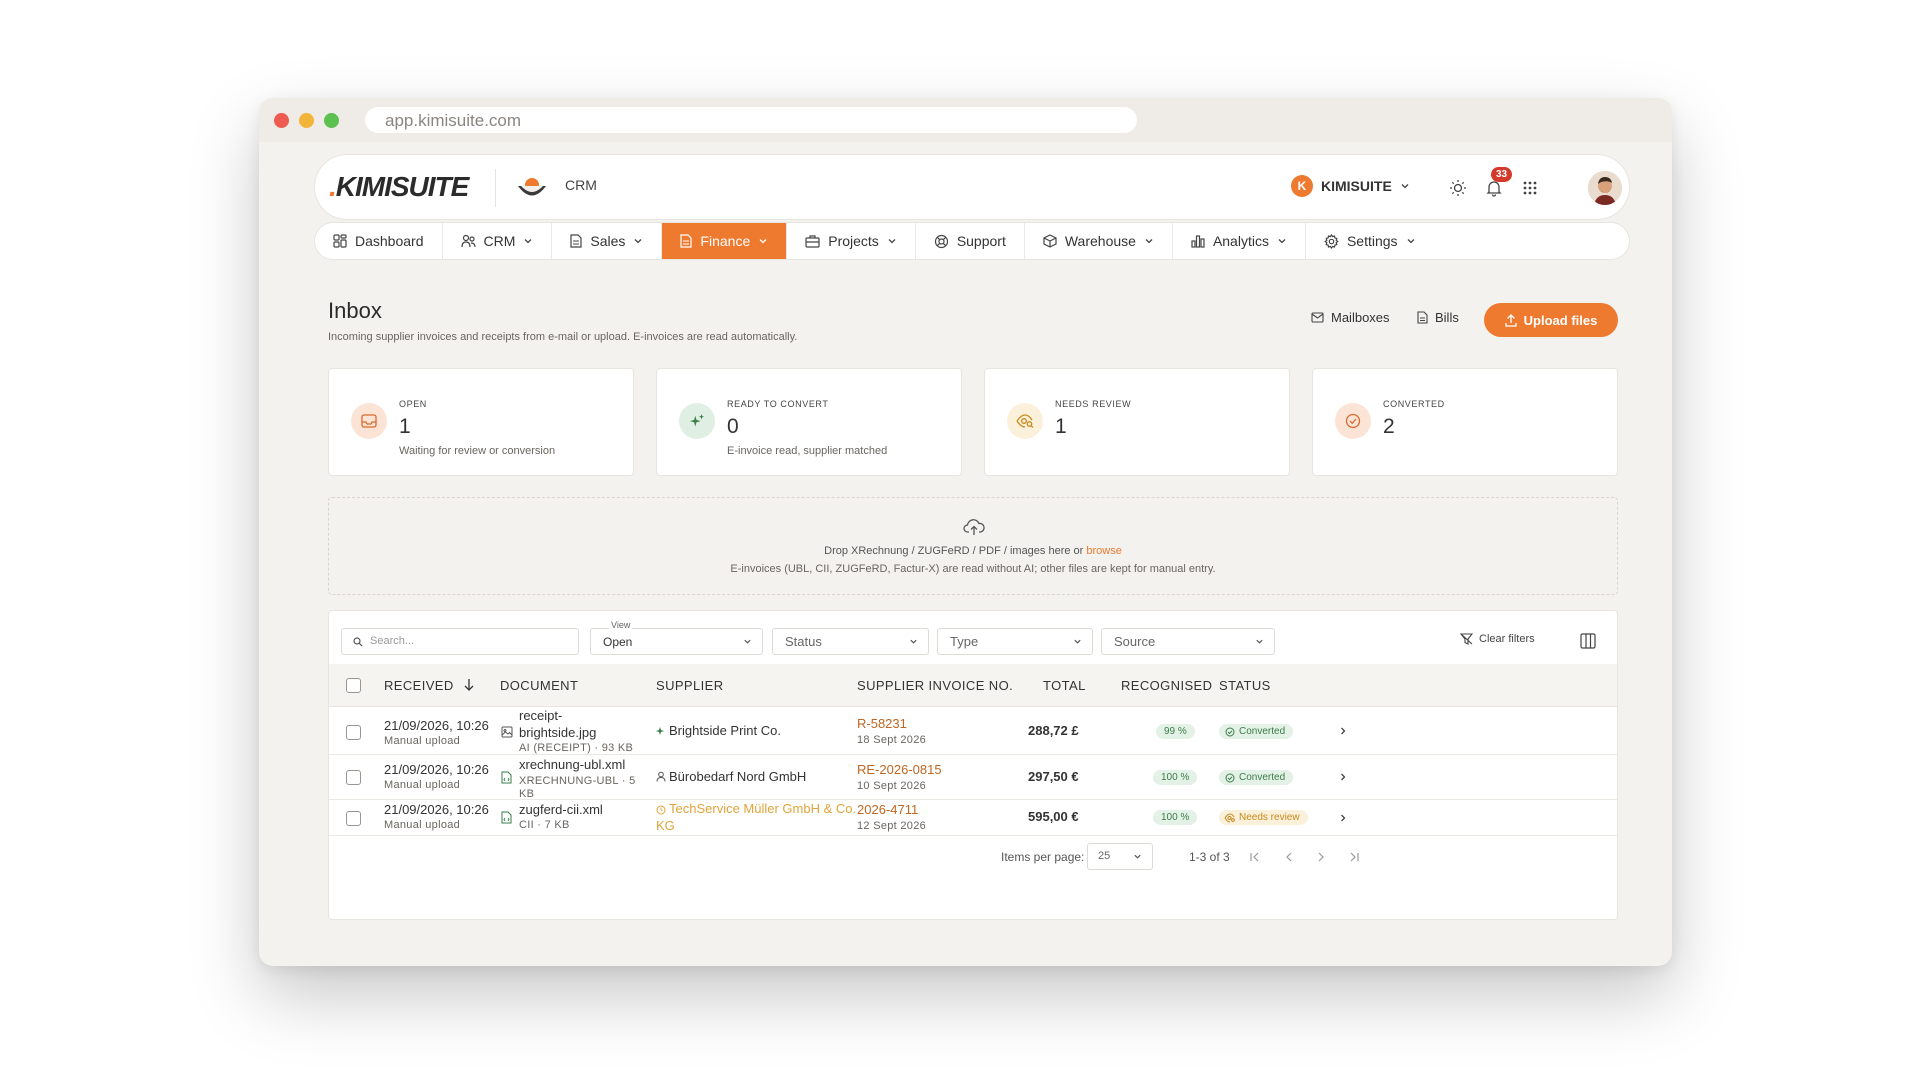  I want to click on previous-page-icon, so click(1289, 857).